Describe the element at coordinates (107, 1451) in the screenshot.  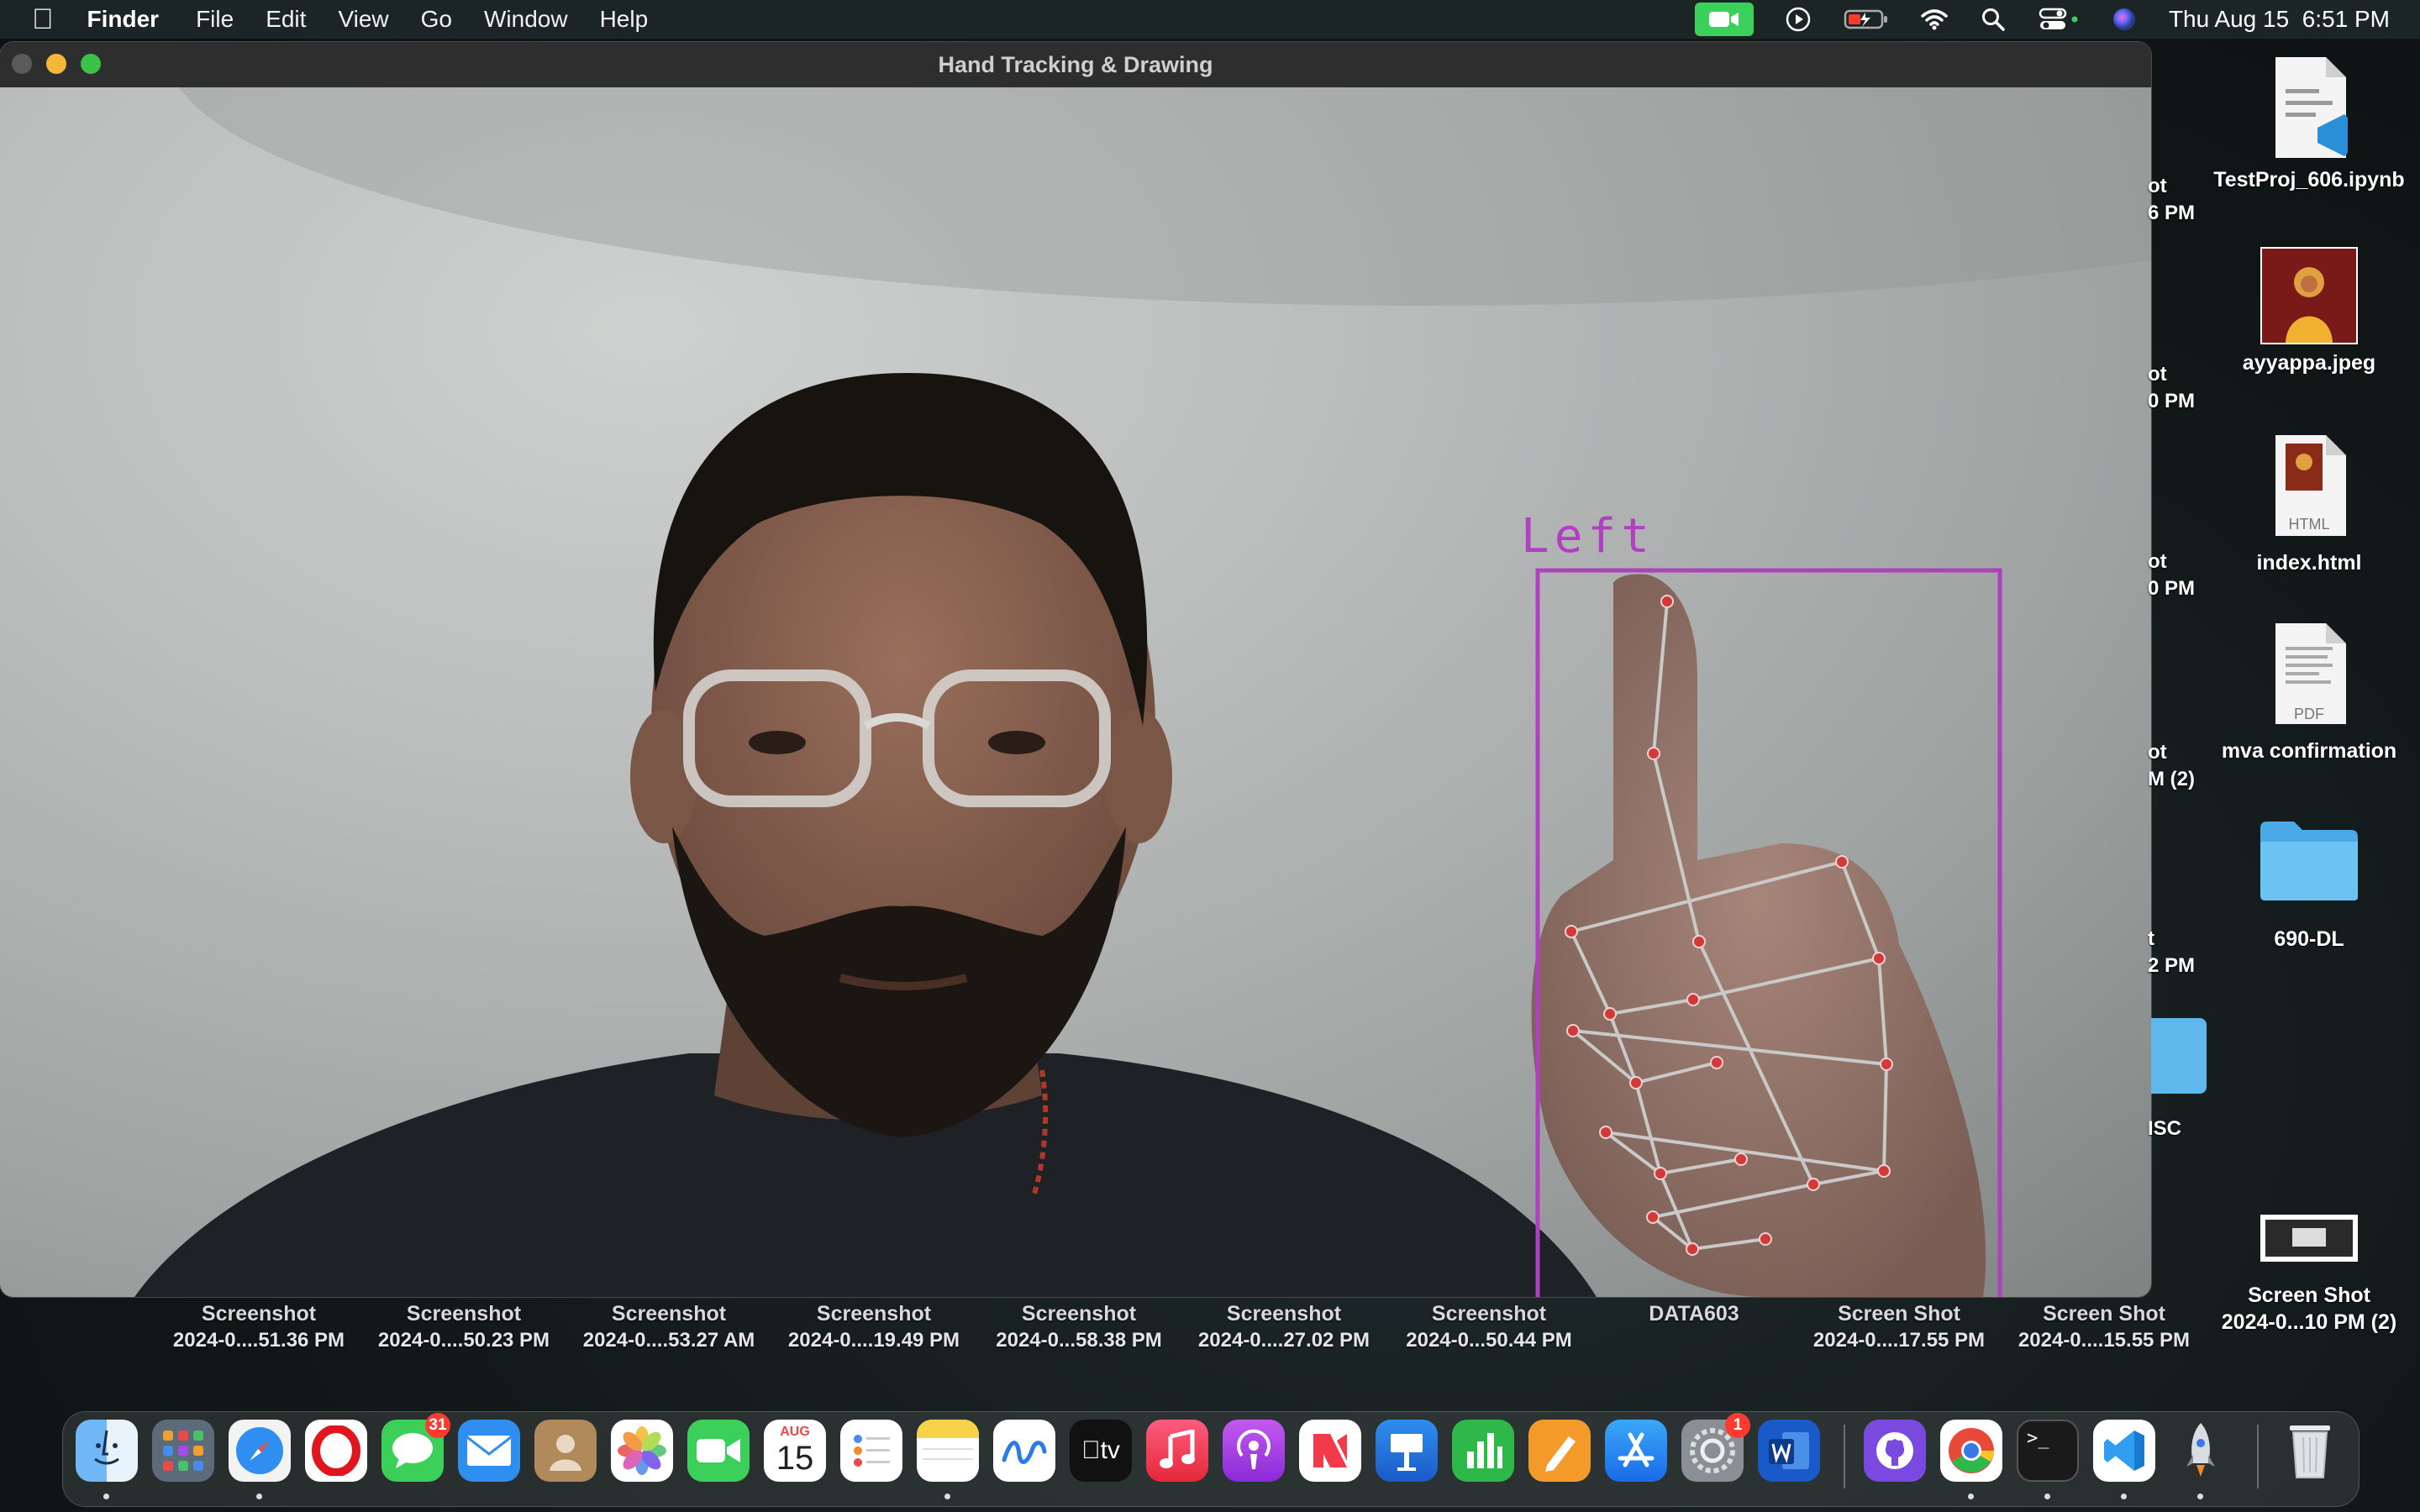
I see `dock-finder-icon` at that location.